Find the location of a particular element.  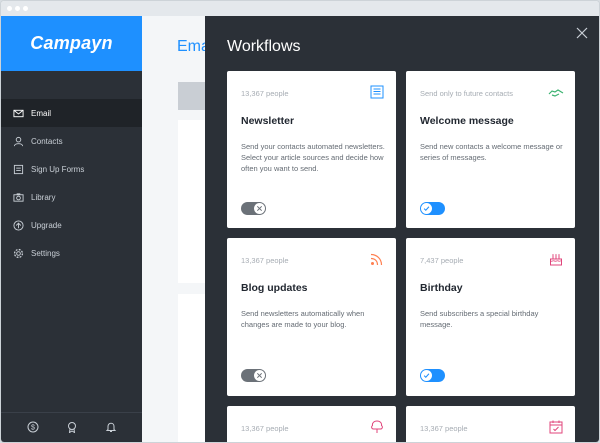

sidebar-item-label: Email is located at coordinates (41, 113).